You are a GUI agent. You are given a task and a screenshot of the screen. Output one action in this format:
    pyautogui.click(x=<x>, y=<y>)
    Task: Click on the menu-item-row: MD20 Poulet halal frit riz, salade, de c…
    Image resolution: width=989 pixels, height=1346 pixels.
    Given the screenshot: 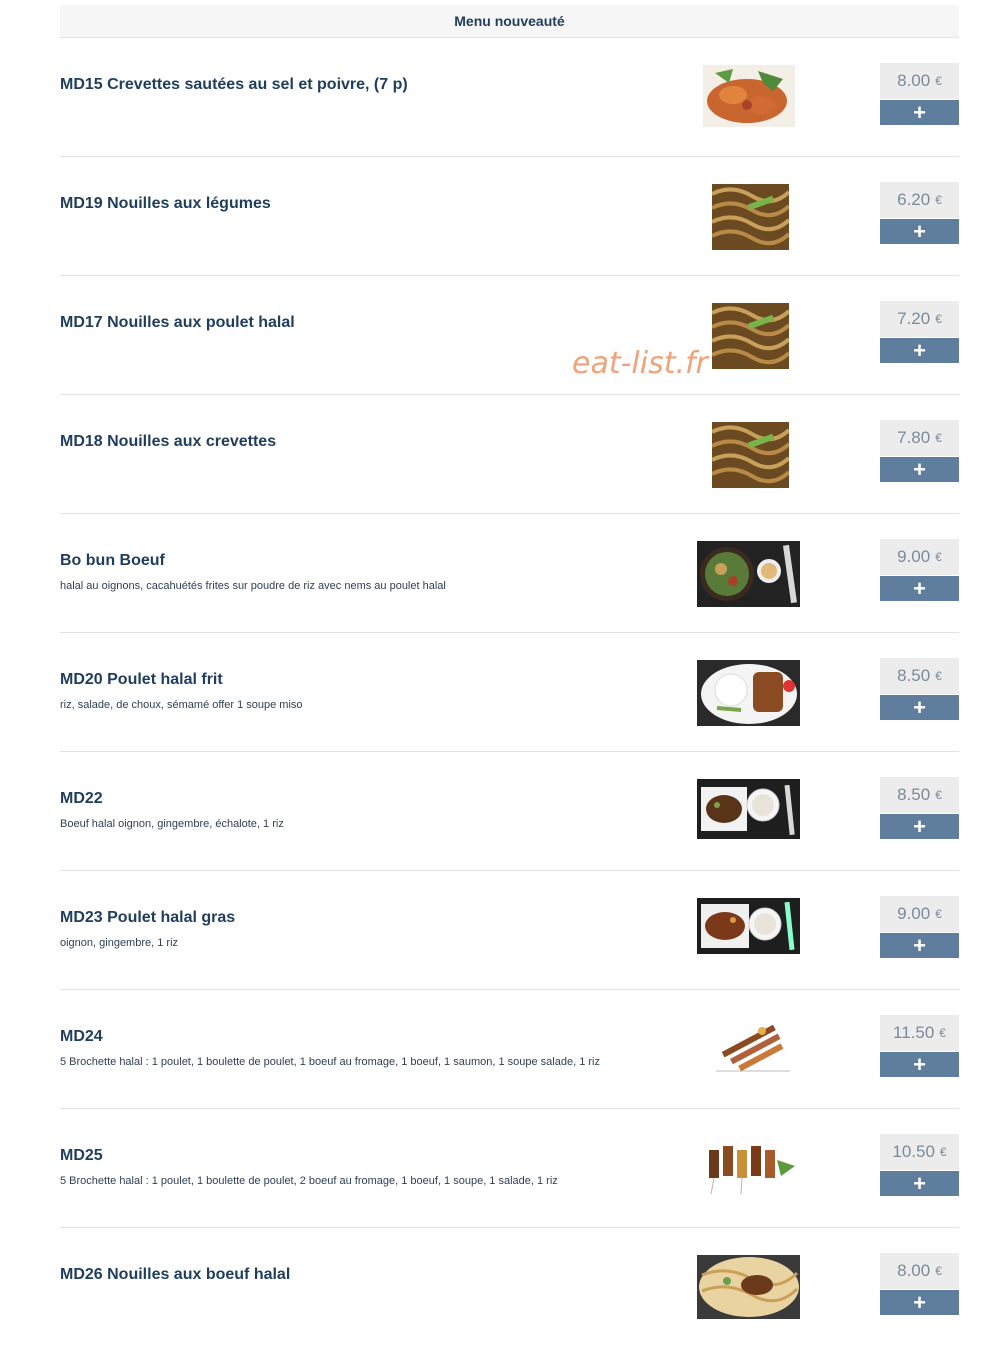 What is the action you would take?
    pyautogui.click(x=509, y=692)
    